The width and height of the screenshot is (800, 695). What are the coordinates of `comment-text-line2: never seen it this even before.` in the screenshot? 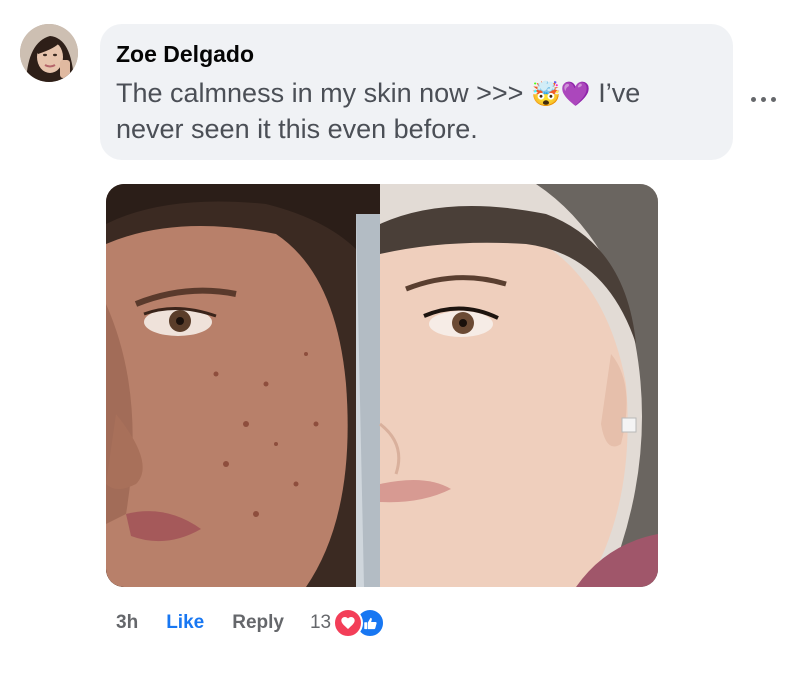 It's located at (297, 129).